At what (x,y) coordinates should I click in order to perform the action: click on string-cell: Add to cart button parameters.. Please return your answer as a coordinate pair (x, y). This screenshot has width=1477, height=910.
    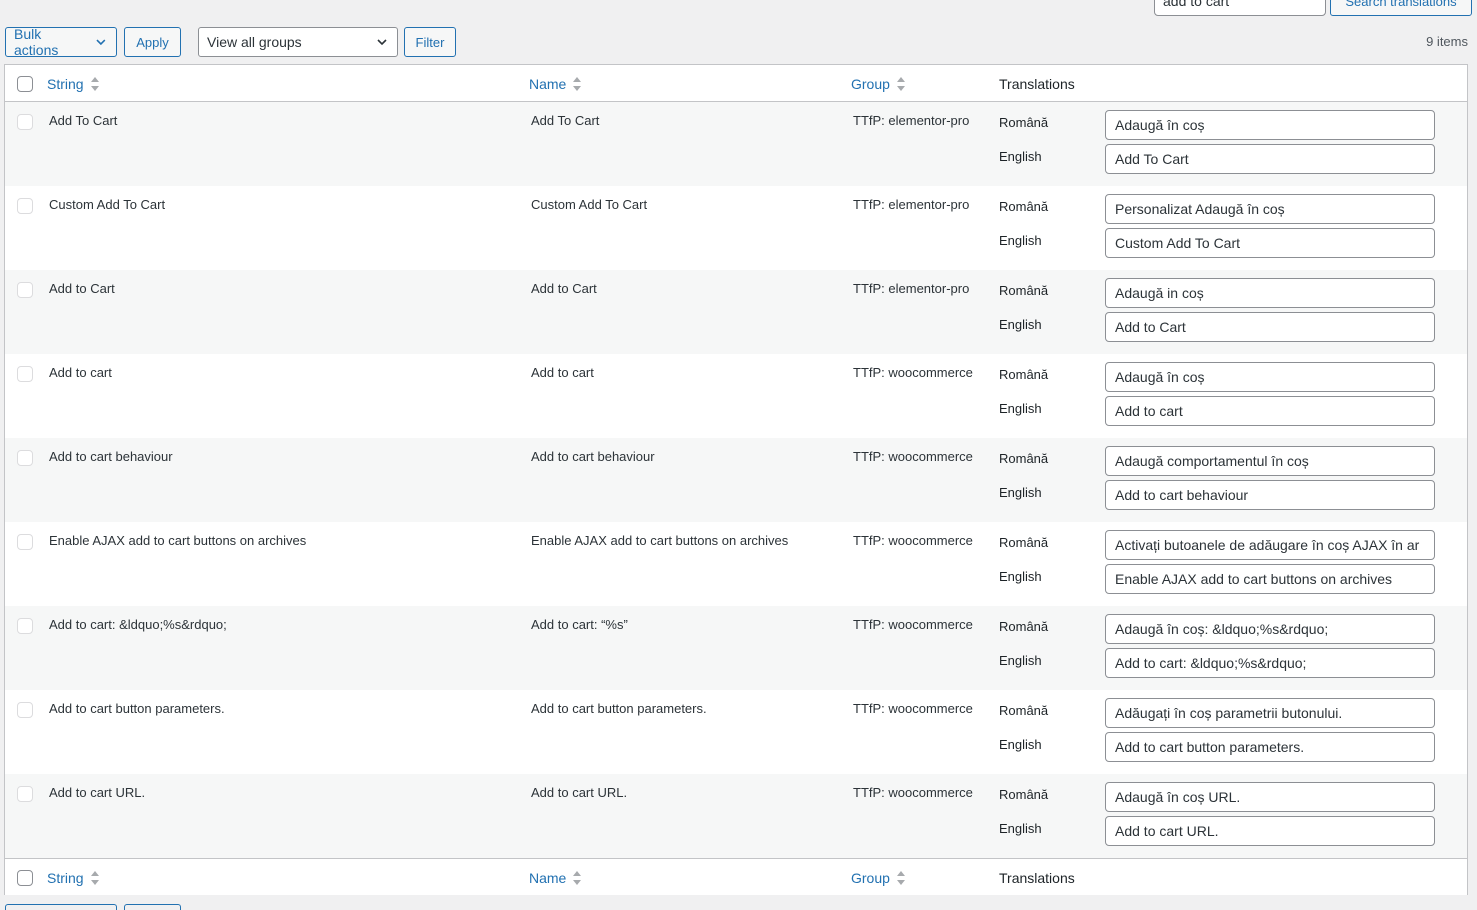
    Looking at the image, I should click on (137, 708).